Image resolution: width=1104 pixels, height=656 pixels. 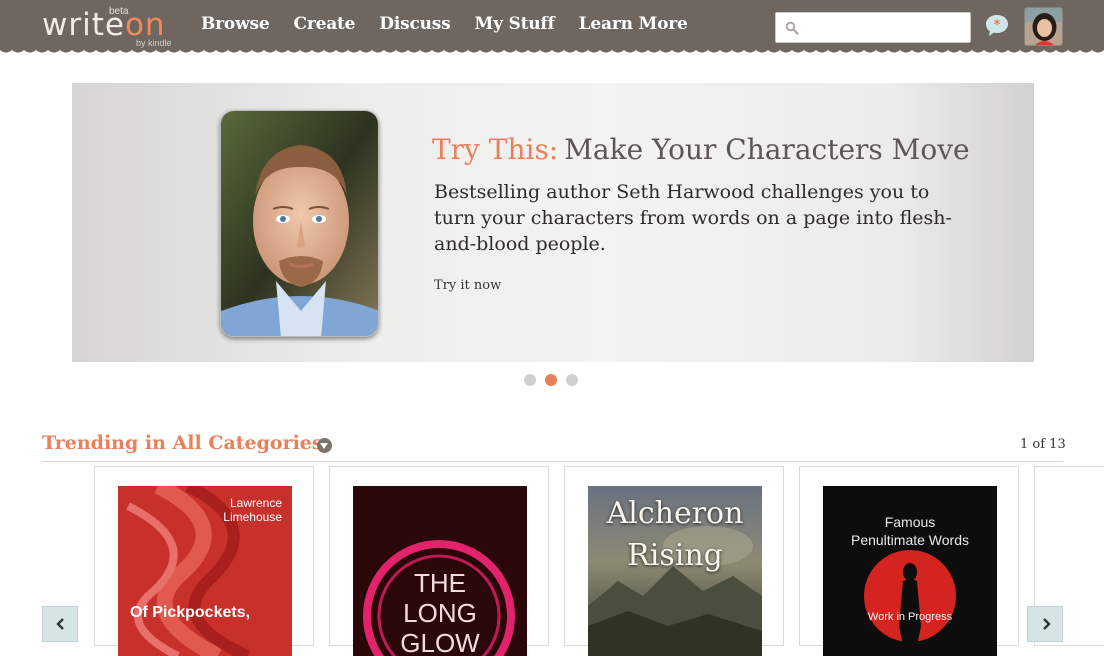 I want to click on try-it-now-link: Try it now, so click(x=467, y=285).